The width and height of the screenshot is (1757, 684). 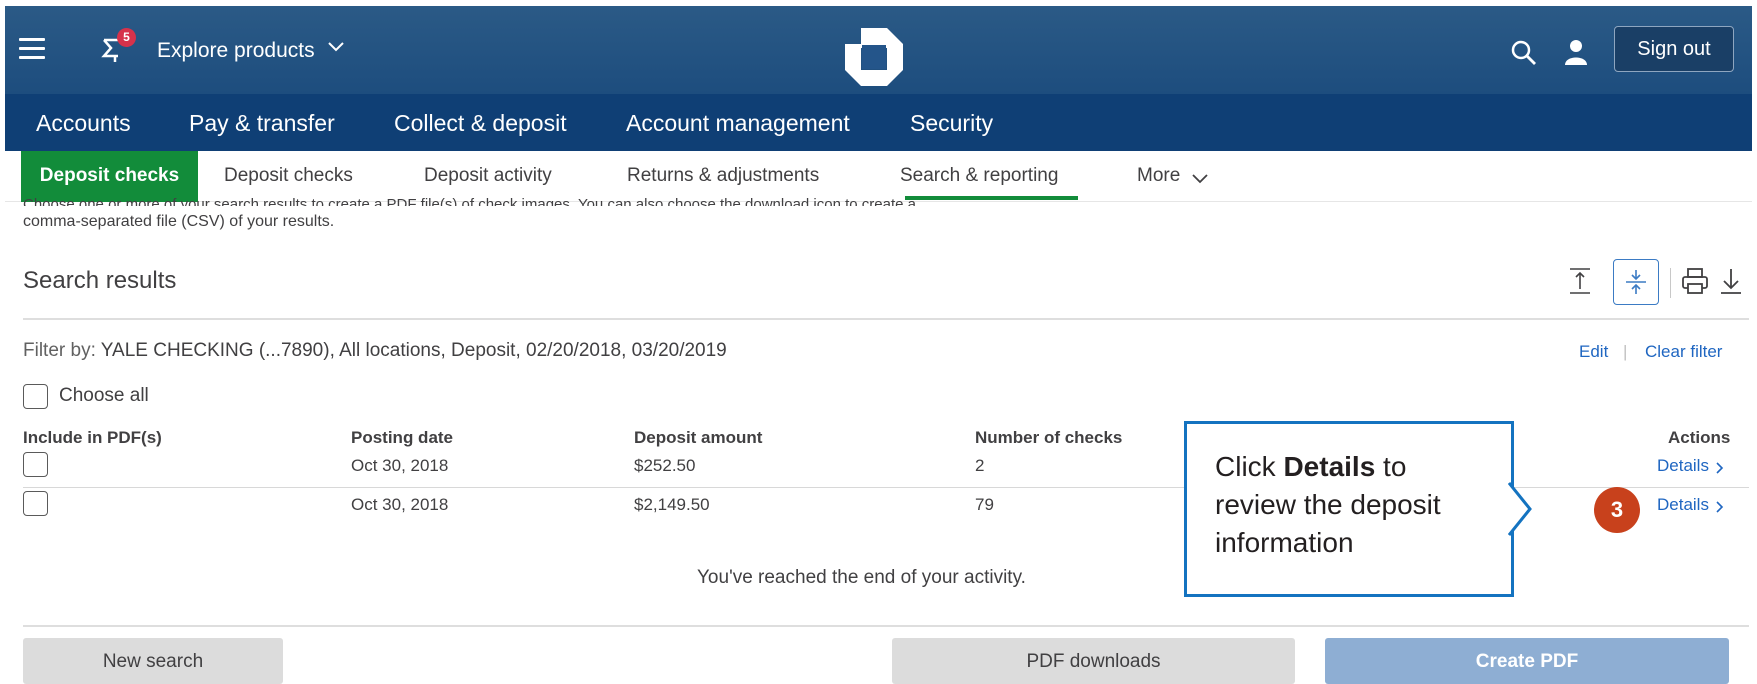 What do you see at coordinates (1158, 176) in the screenshot?
I see `subnav-more: More` at bounding box center [1158, 176].